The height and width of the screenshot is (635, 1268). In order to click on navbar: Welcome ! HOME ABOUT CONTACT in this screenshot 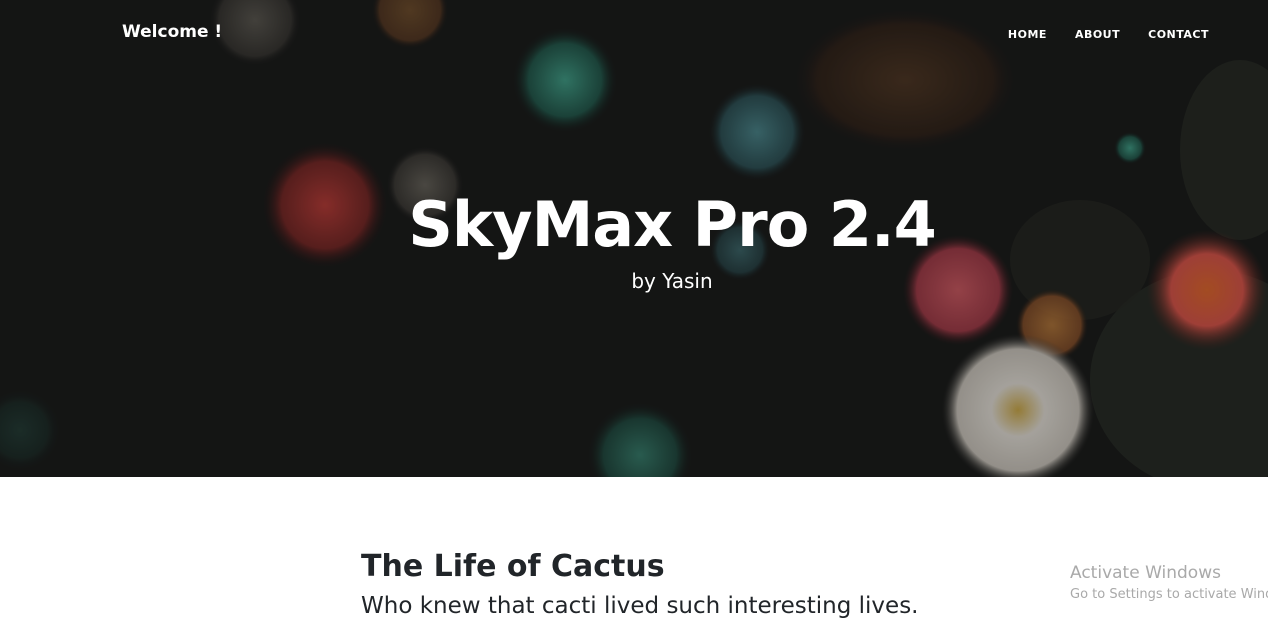, I will do `click(634, 35)`.